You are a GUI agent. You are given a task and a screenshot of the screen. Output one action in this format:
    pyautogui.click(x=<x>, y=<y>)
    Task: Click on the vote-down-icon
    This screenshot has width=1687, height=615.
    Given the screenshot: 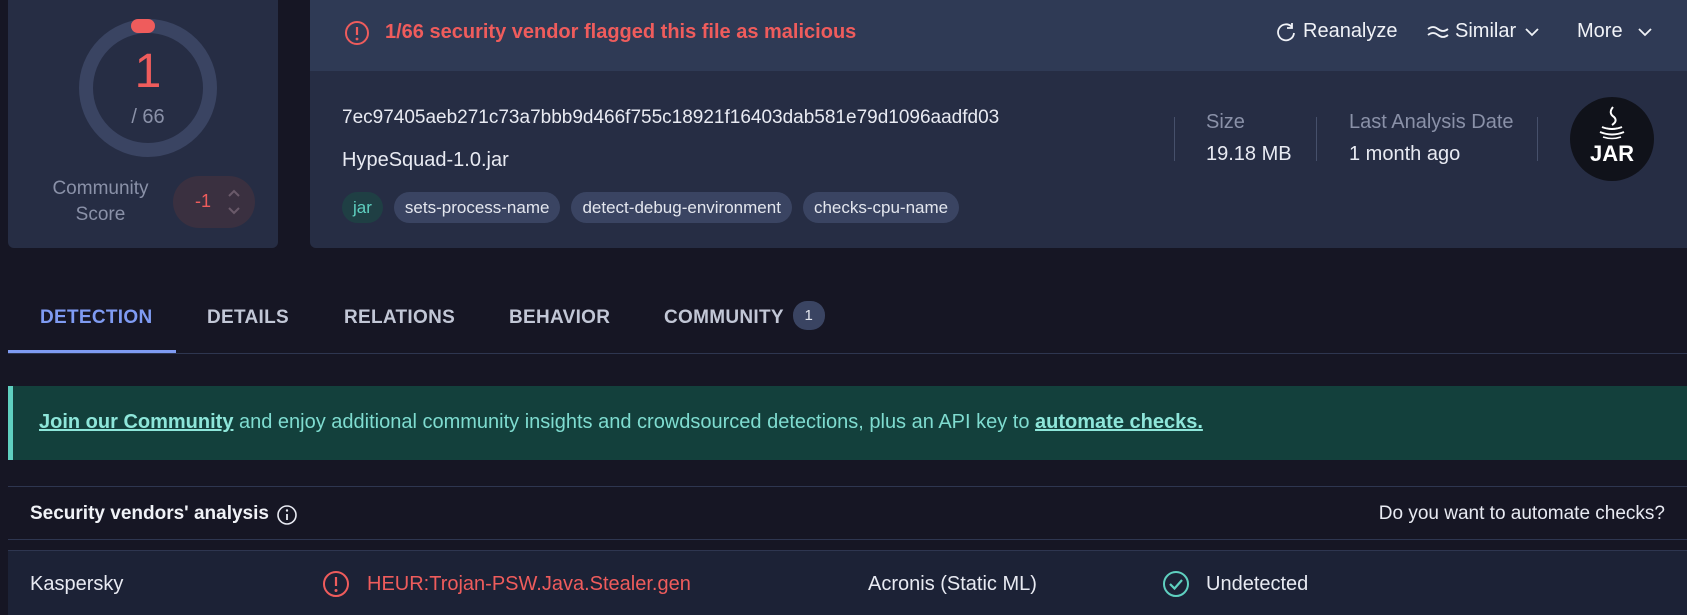 What is the action you would take?
    pyautogui.click(x=234, y=211)
    